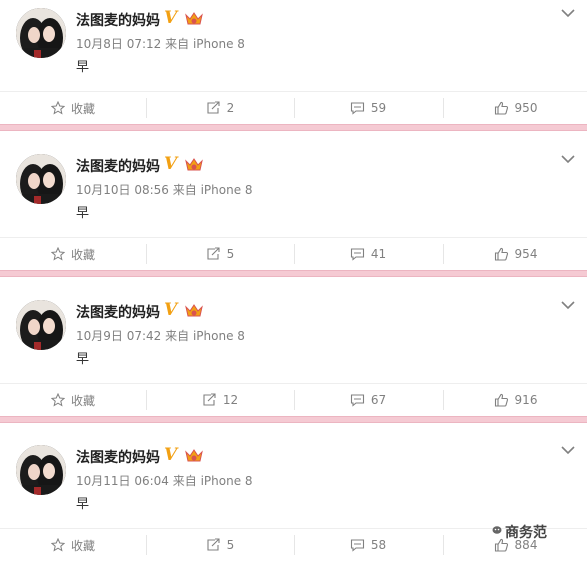  What do you see at coordinates (526, 400) in the screenshot?
I see `like-count: 916` at bounding box center [526, 400].